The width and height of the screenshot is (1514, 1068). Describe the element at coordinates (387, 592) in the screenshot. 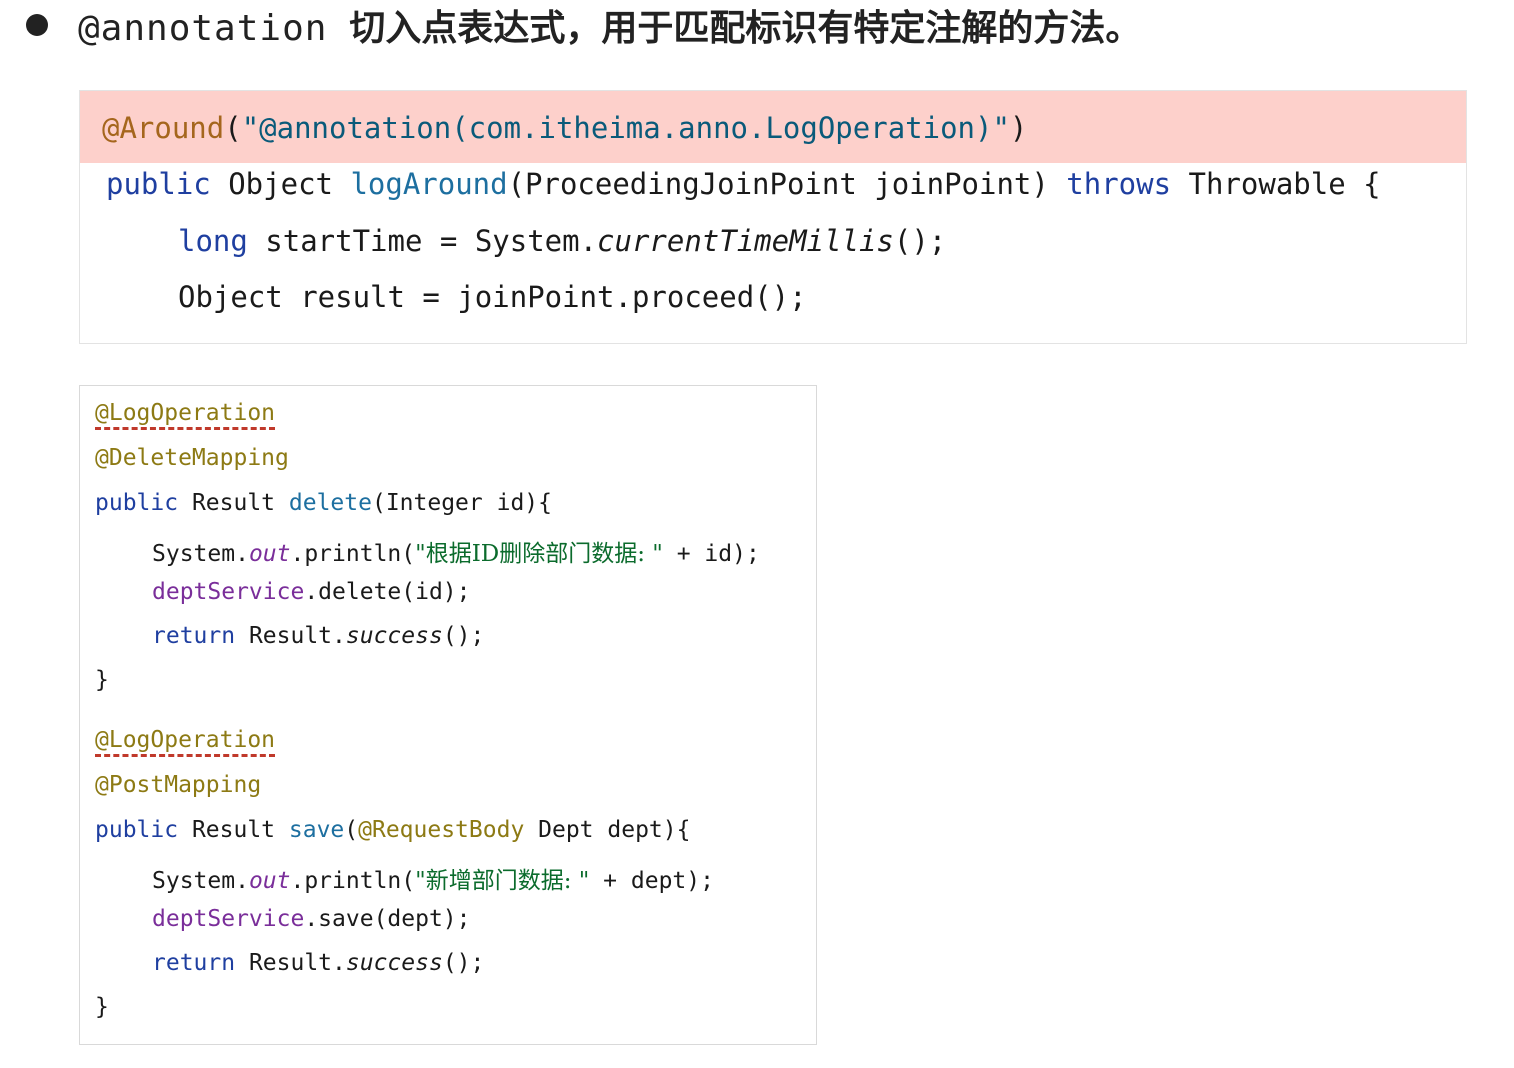

I see `service-call: .delete(id);` at that location.